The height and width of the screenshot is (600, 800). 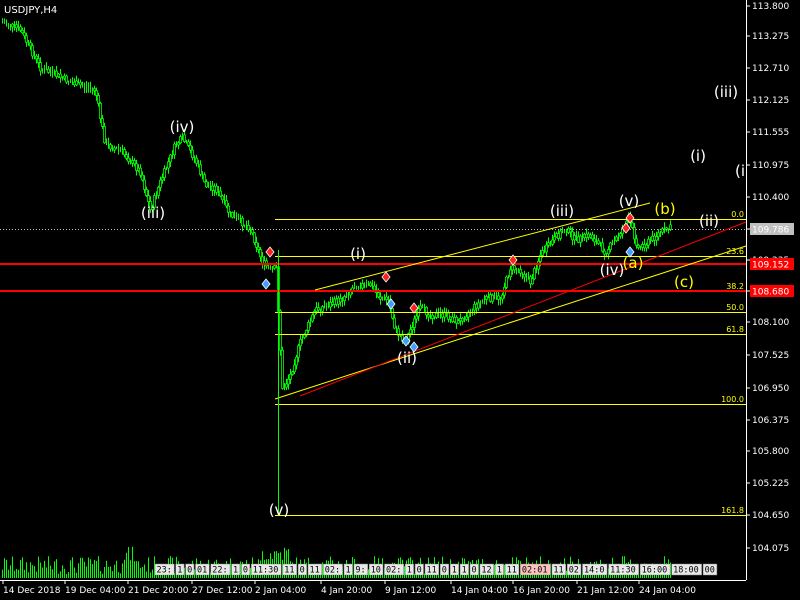 I want to click on fib-level-label: 61.8, so click(x=735, y=329).